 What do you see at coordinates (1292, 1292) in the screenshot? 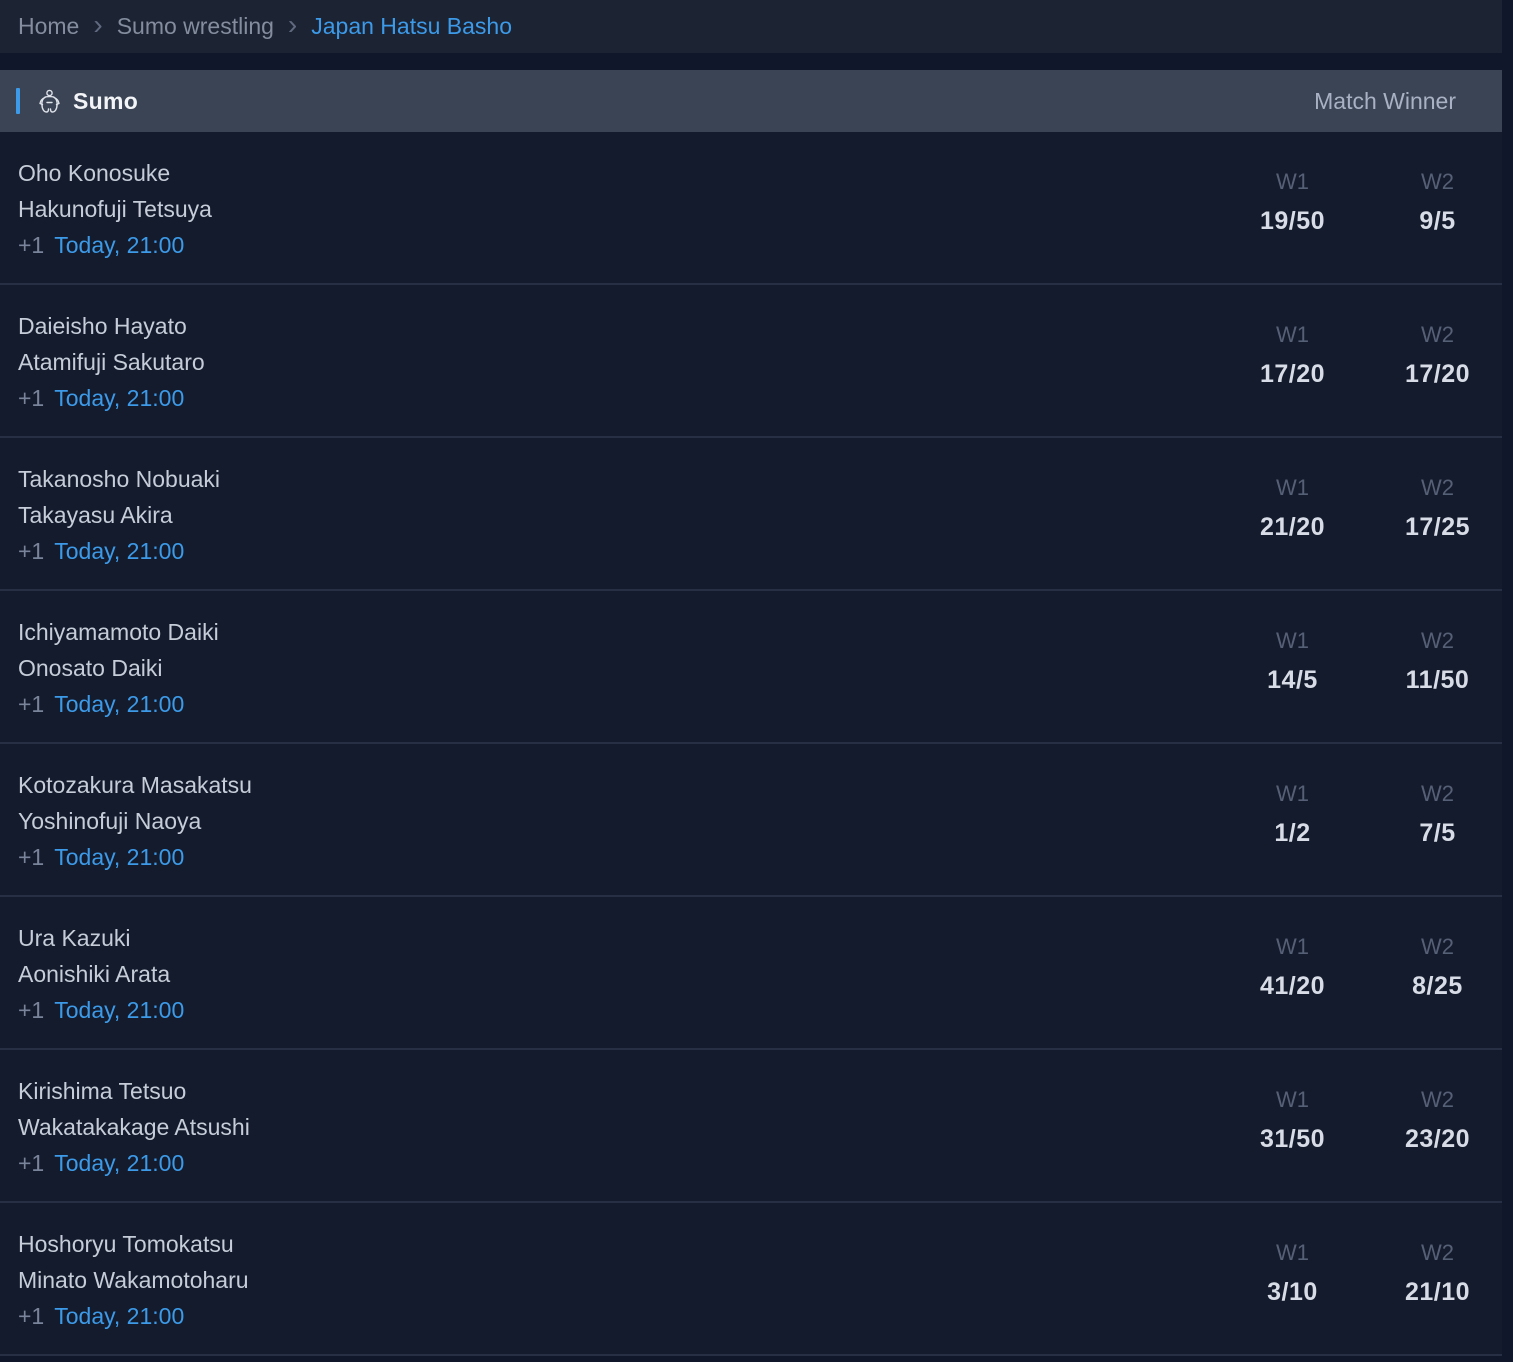
I see `w1-odds-value: 3/10` at bounding box center [1292, 1292].